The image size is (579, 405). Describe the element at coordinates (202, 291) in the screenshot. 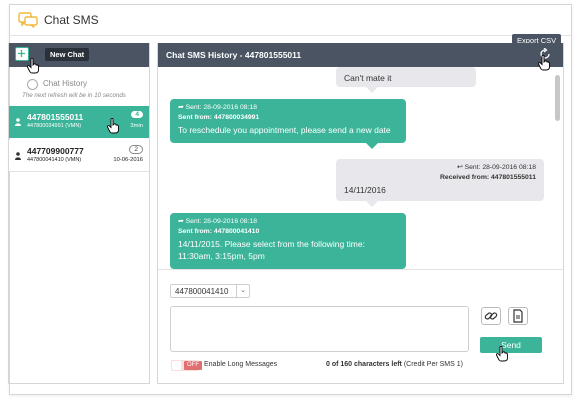

I see `sender-select-value: 447800041410` at that location.